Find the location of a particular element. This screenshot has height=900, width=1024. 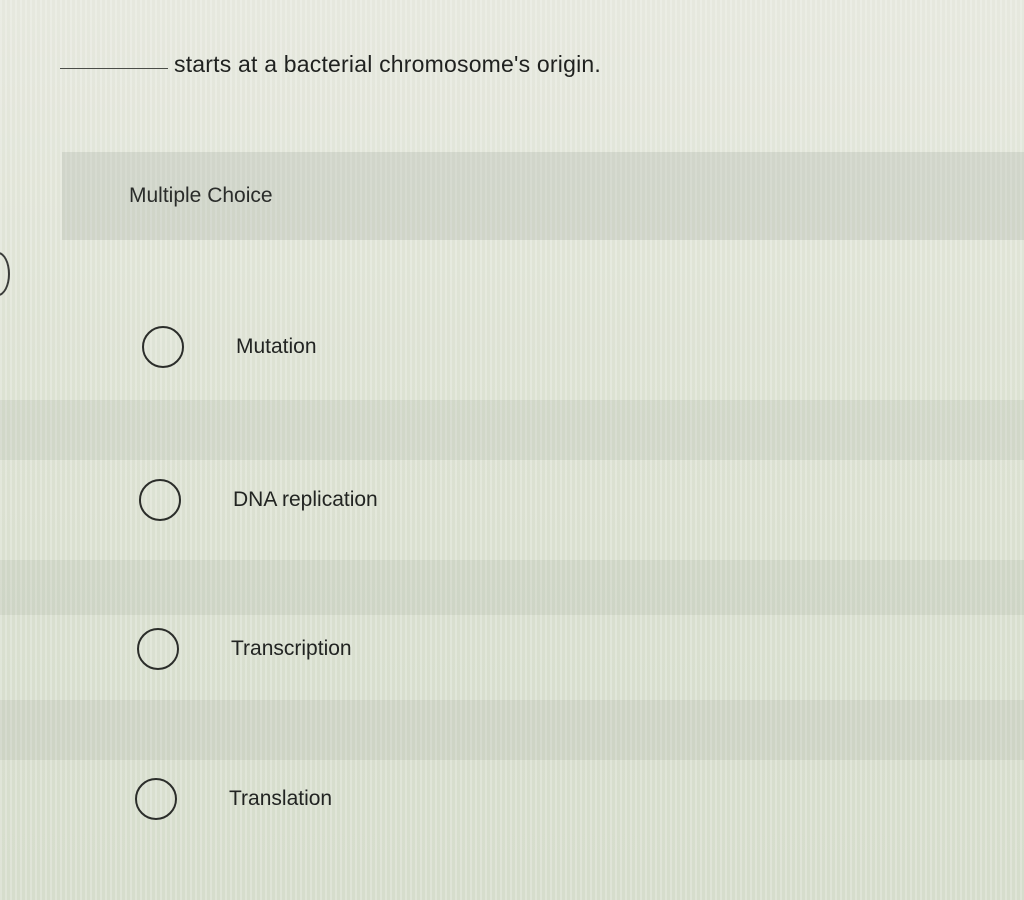

option-label: Mutation is located at coordinates (276, 347).